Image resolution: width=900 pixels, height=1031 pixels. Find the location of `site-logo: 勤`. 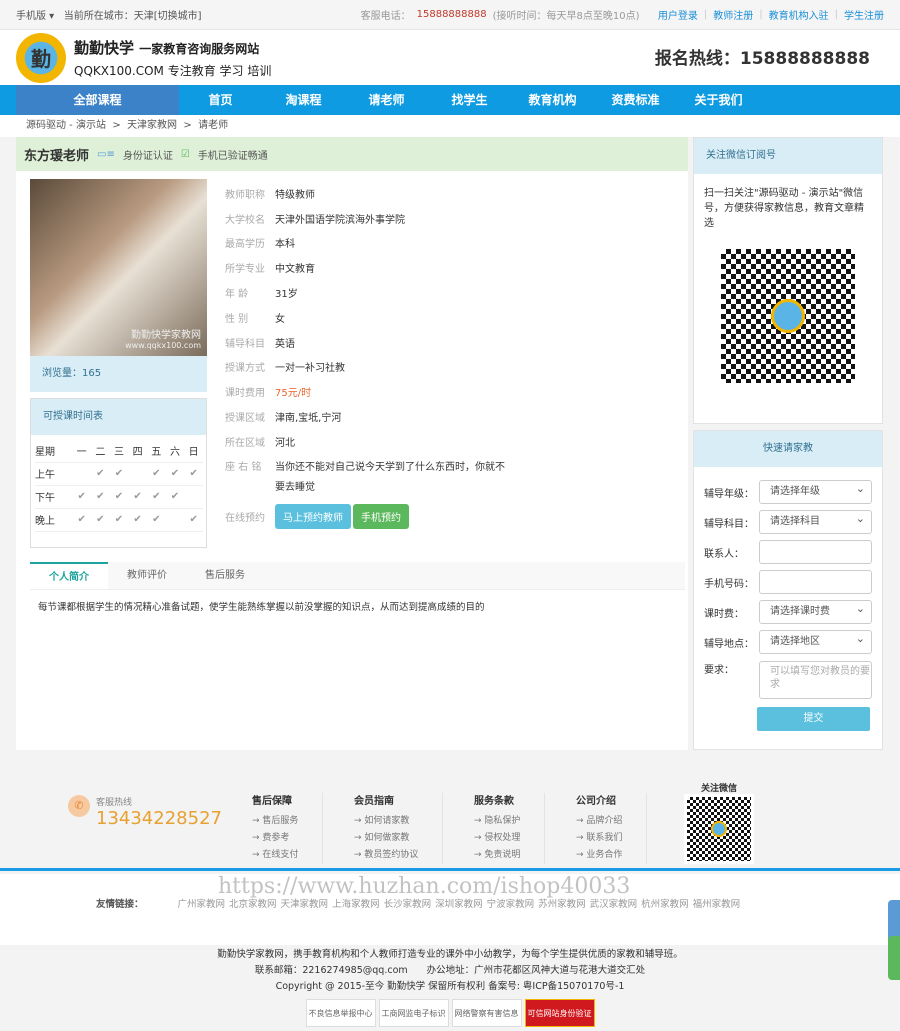

site-logo: 勤 is located at coordinates (41, 57).